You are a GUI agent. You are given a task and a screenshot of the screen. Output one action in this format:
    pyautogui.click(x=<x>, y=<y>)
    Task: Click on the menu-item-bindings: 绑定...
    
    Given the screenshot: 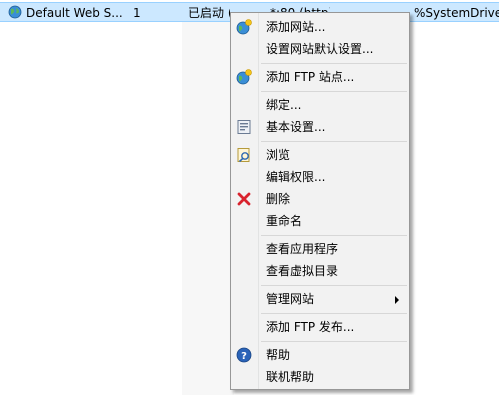 What is the action you would take?
    pyautogui.click(x=320, y=105)
    